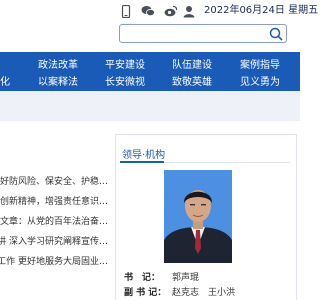  Describe the element at coordinates (145, 293) in the screenshot. I see `role-label: 副 书 记：` at that location.